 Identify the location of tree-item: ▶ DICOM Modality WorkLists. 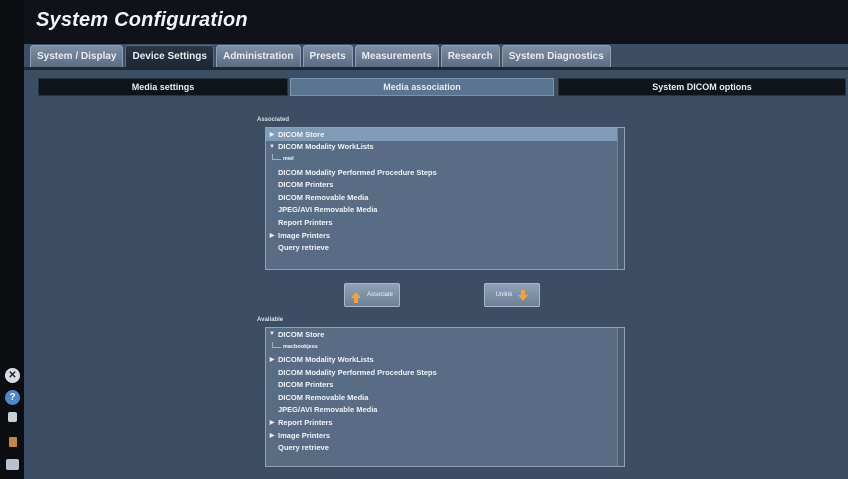
(445, 359).